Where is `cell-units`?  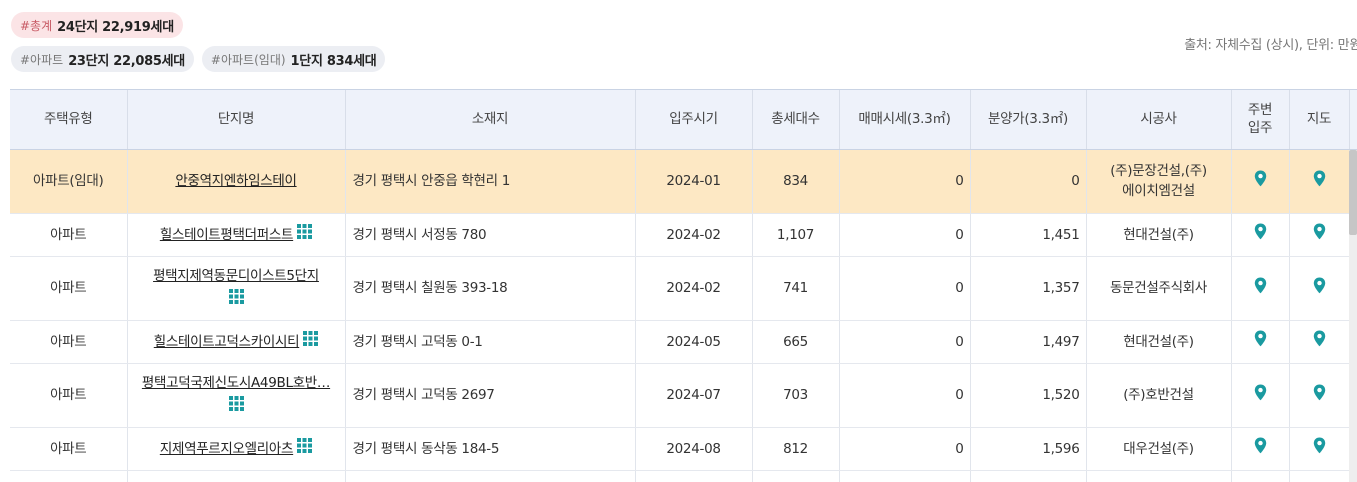 cell-units is located at coordinates (796, 476).